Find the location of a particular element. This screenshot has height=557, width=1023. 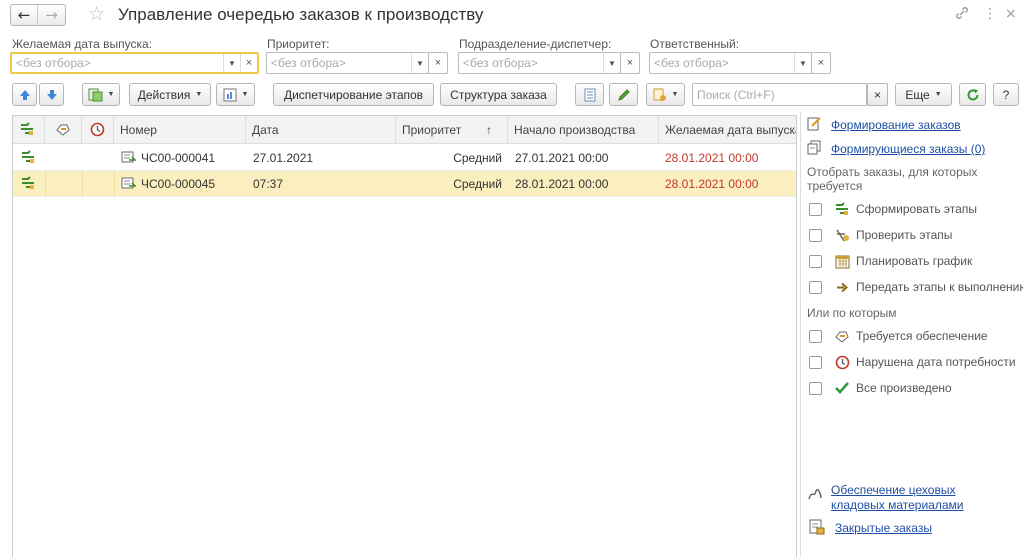

more-button: Еще ▼ is located at coordinates (923, 94).